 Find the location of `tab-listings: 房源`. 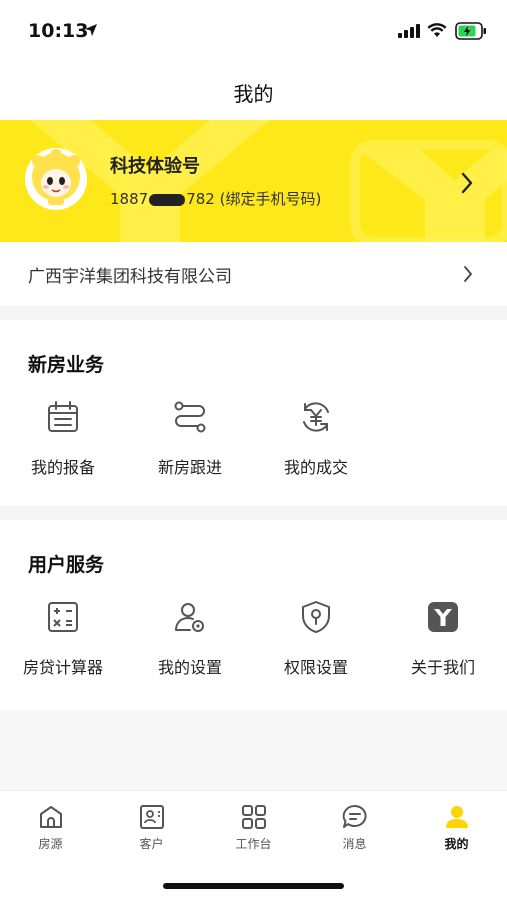

tab-listings: 房源 is located at coordinates (50, 828).